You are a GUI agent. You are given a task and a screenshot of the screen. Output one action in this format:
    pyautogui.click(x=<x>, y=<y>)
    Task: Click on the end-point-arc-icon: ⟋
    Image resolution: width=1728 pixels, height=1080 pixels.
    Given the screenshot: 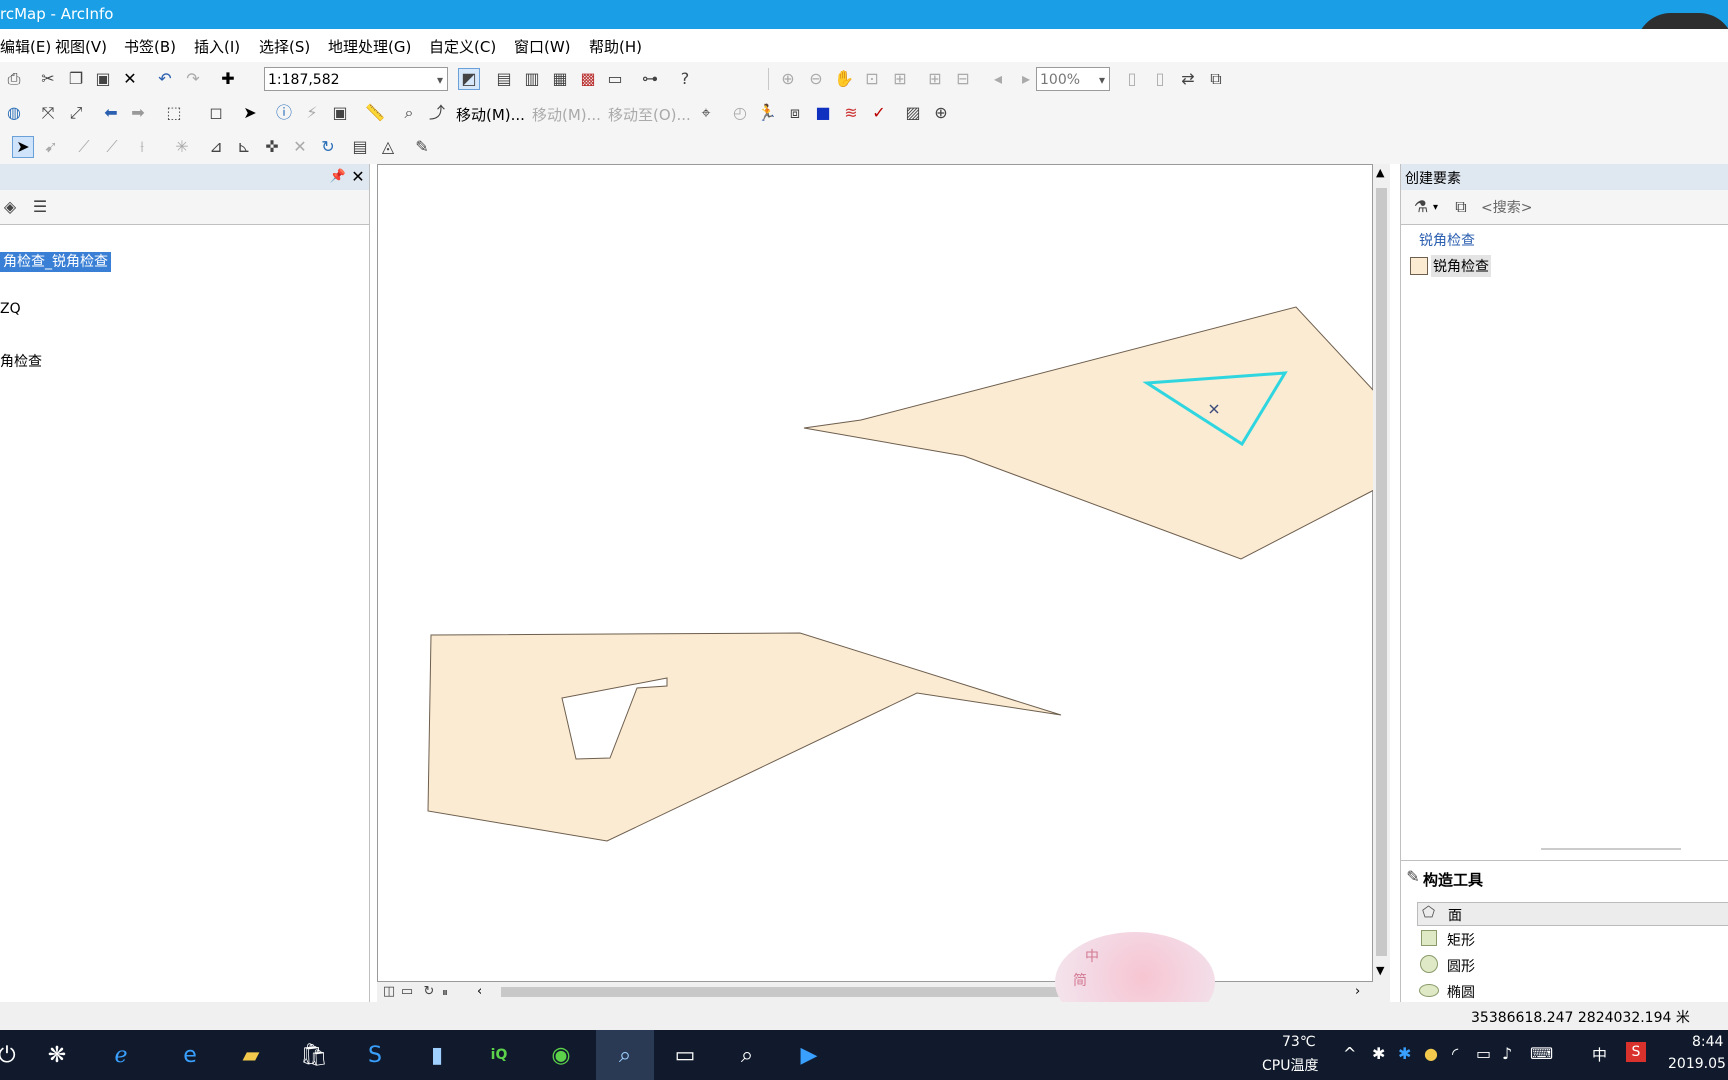 What is the action you would take?
    pyautogui.click(x=112, y=147)
    